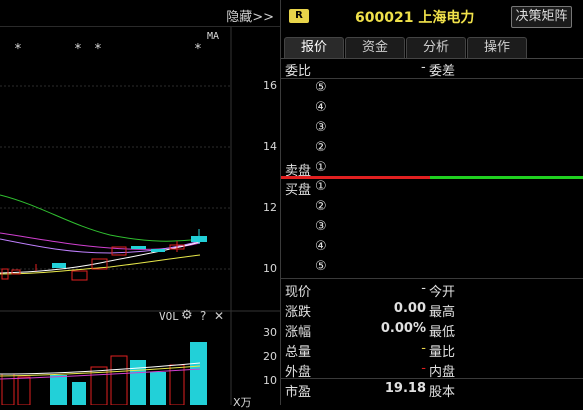 The image size is (583, 410). Describe the element at coordinates (270, 356) in the screenshot. I see `vol-tick: 20` at that location.